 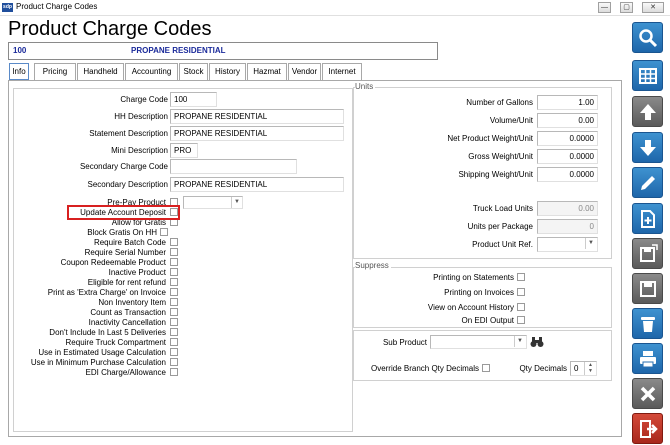 What do you see at coordinates (113, 262) in the screenshot?
I see `checkbox-label: Coupon Redeemable Product` at bounding box center [113, 262].